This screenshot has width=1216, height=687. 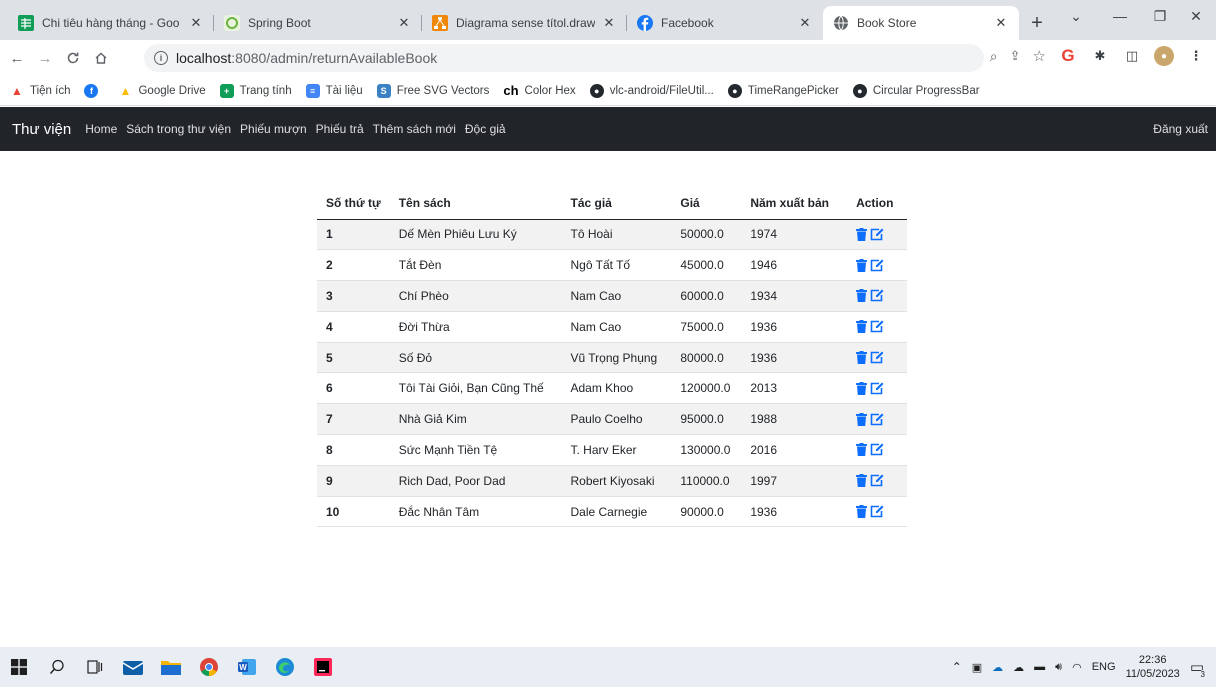 I want to click on home-button, so click(x=101, y=58).